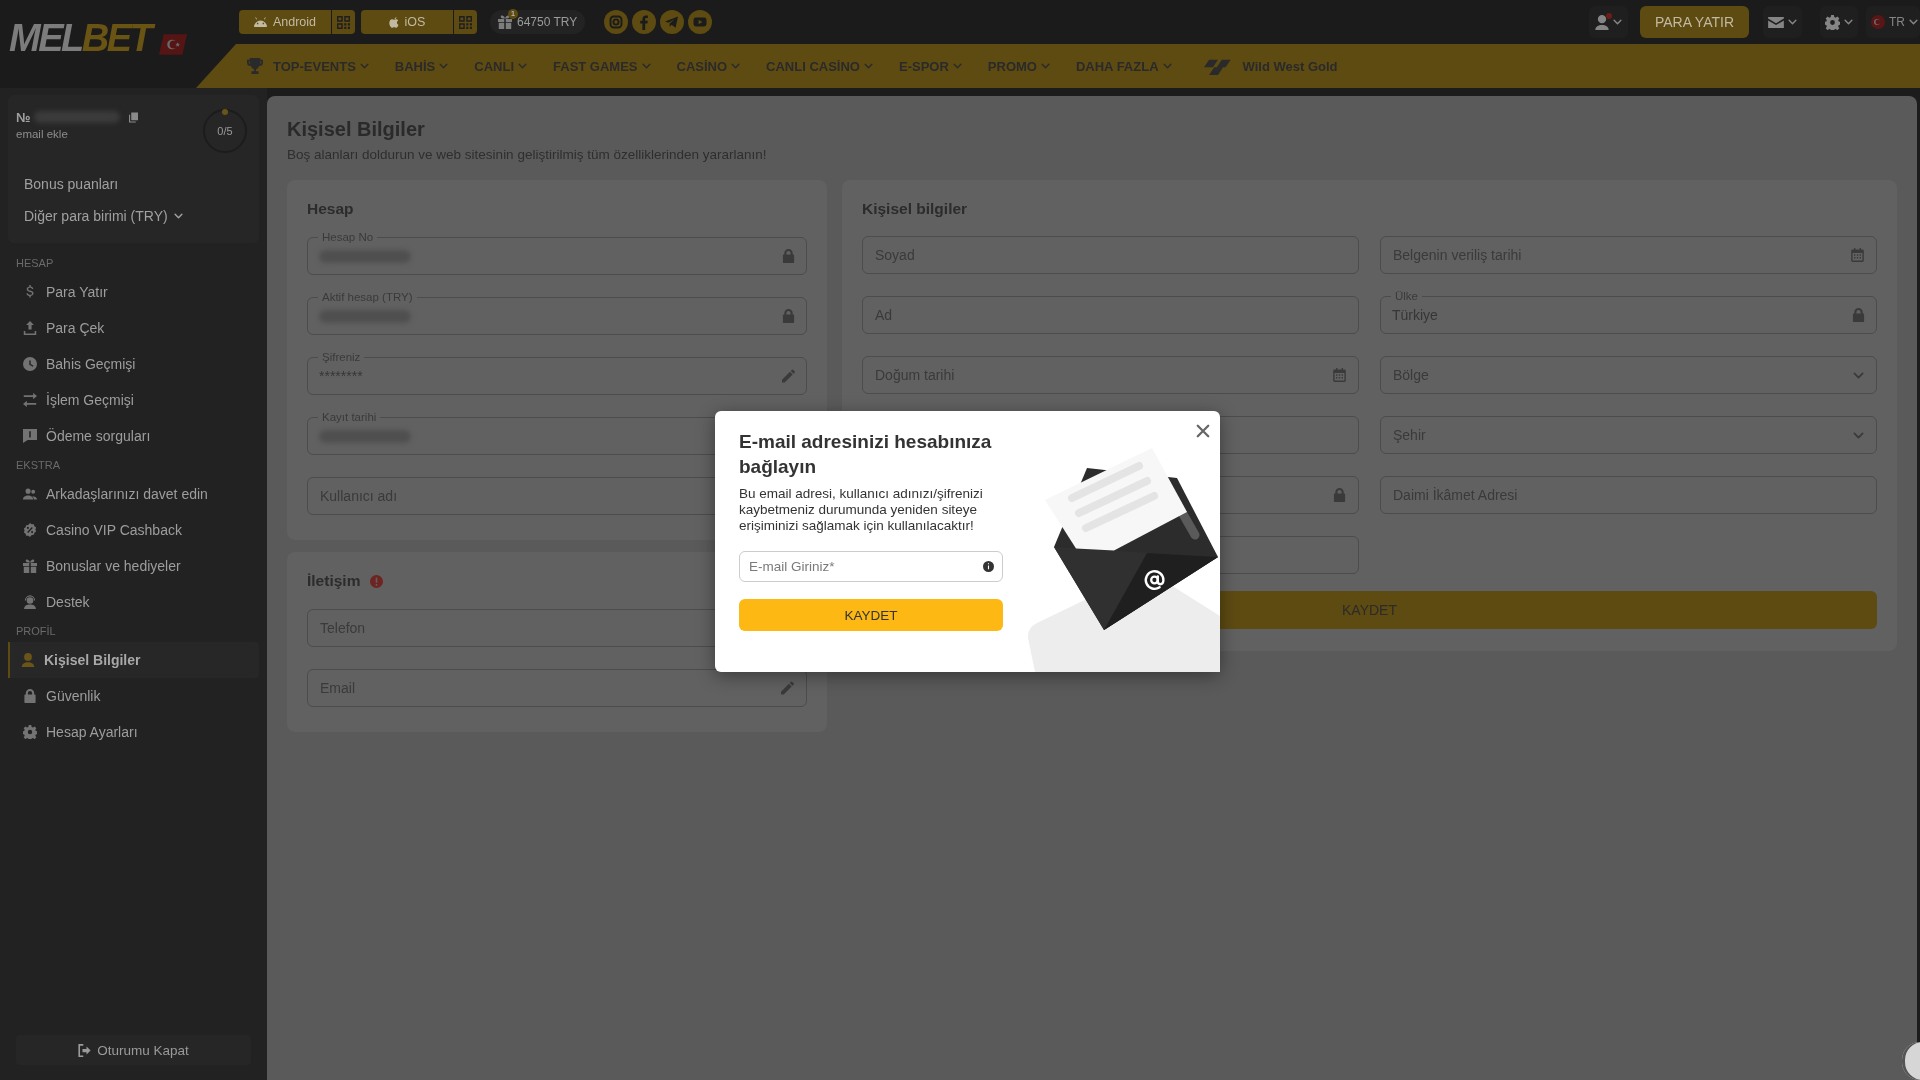 This screenshot has height=1080, width=1920. I want to click on modal-title: E-mail adresinizi hesabınıza bağlayın, so click(866, 454).